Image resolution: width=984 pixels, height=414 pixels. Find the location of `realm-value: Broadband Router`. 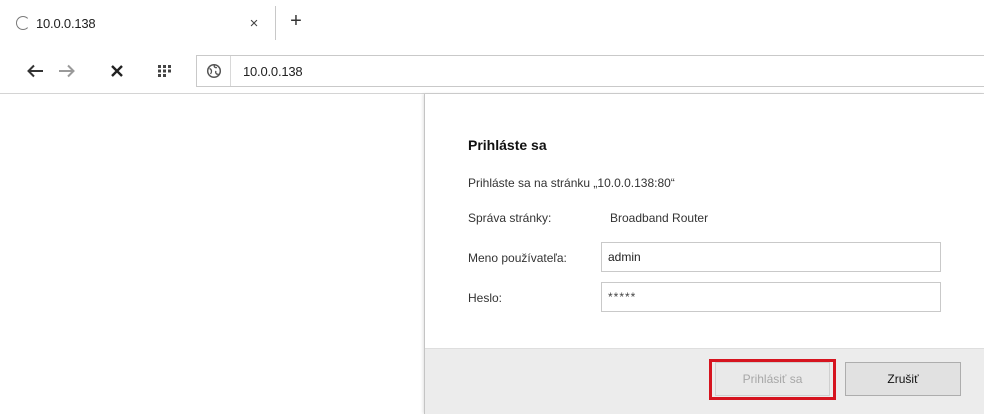

realm-value: Broadband Router is located at coordinates (659, 218).